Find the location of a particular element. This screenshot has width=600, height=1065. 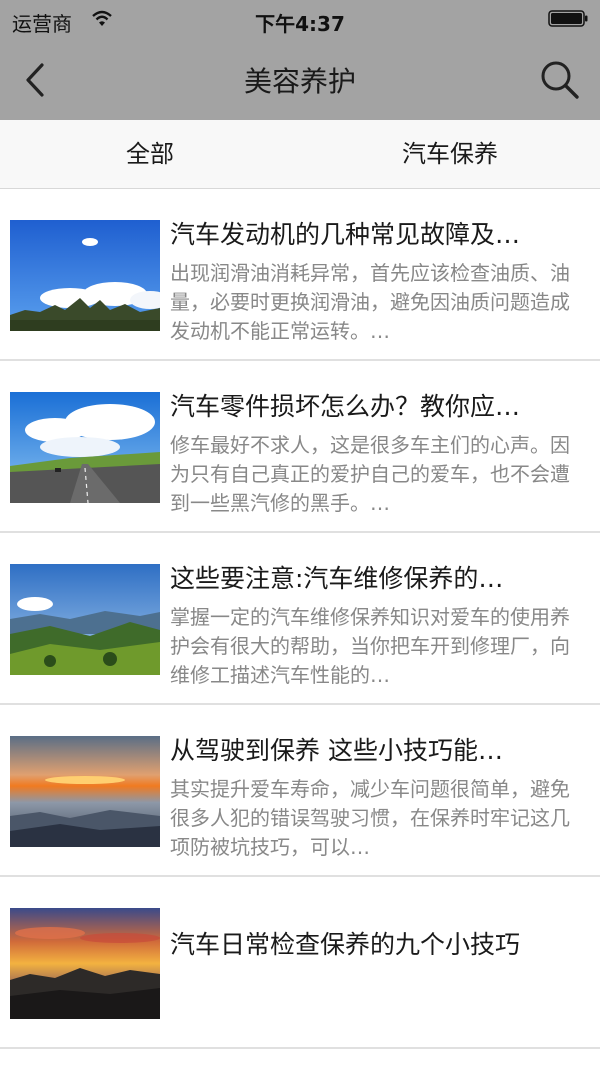

article-title: 汽车日常检查保养的九个小技巧 is located at coordinates (345, 944).